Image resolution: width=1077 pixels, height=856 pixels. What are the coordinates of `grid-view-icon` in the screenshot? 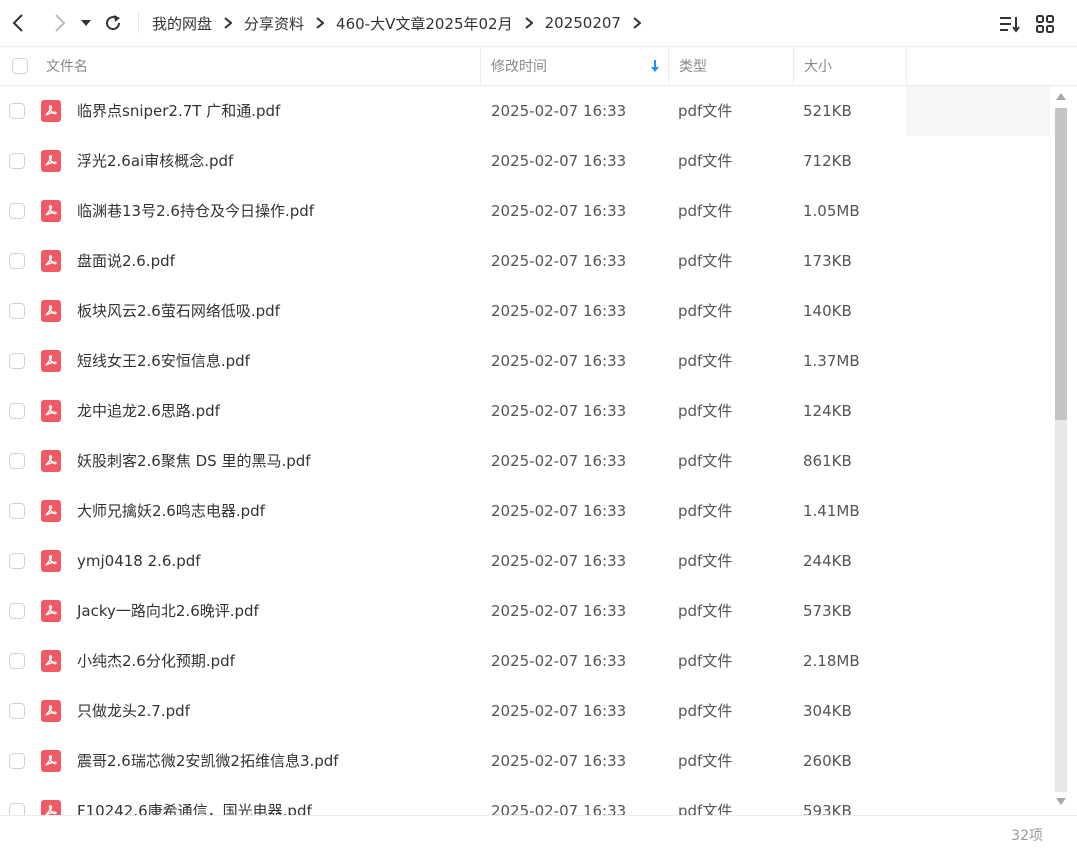 It's located at (1045, 24).